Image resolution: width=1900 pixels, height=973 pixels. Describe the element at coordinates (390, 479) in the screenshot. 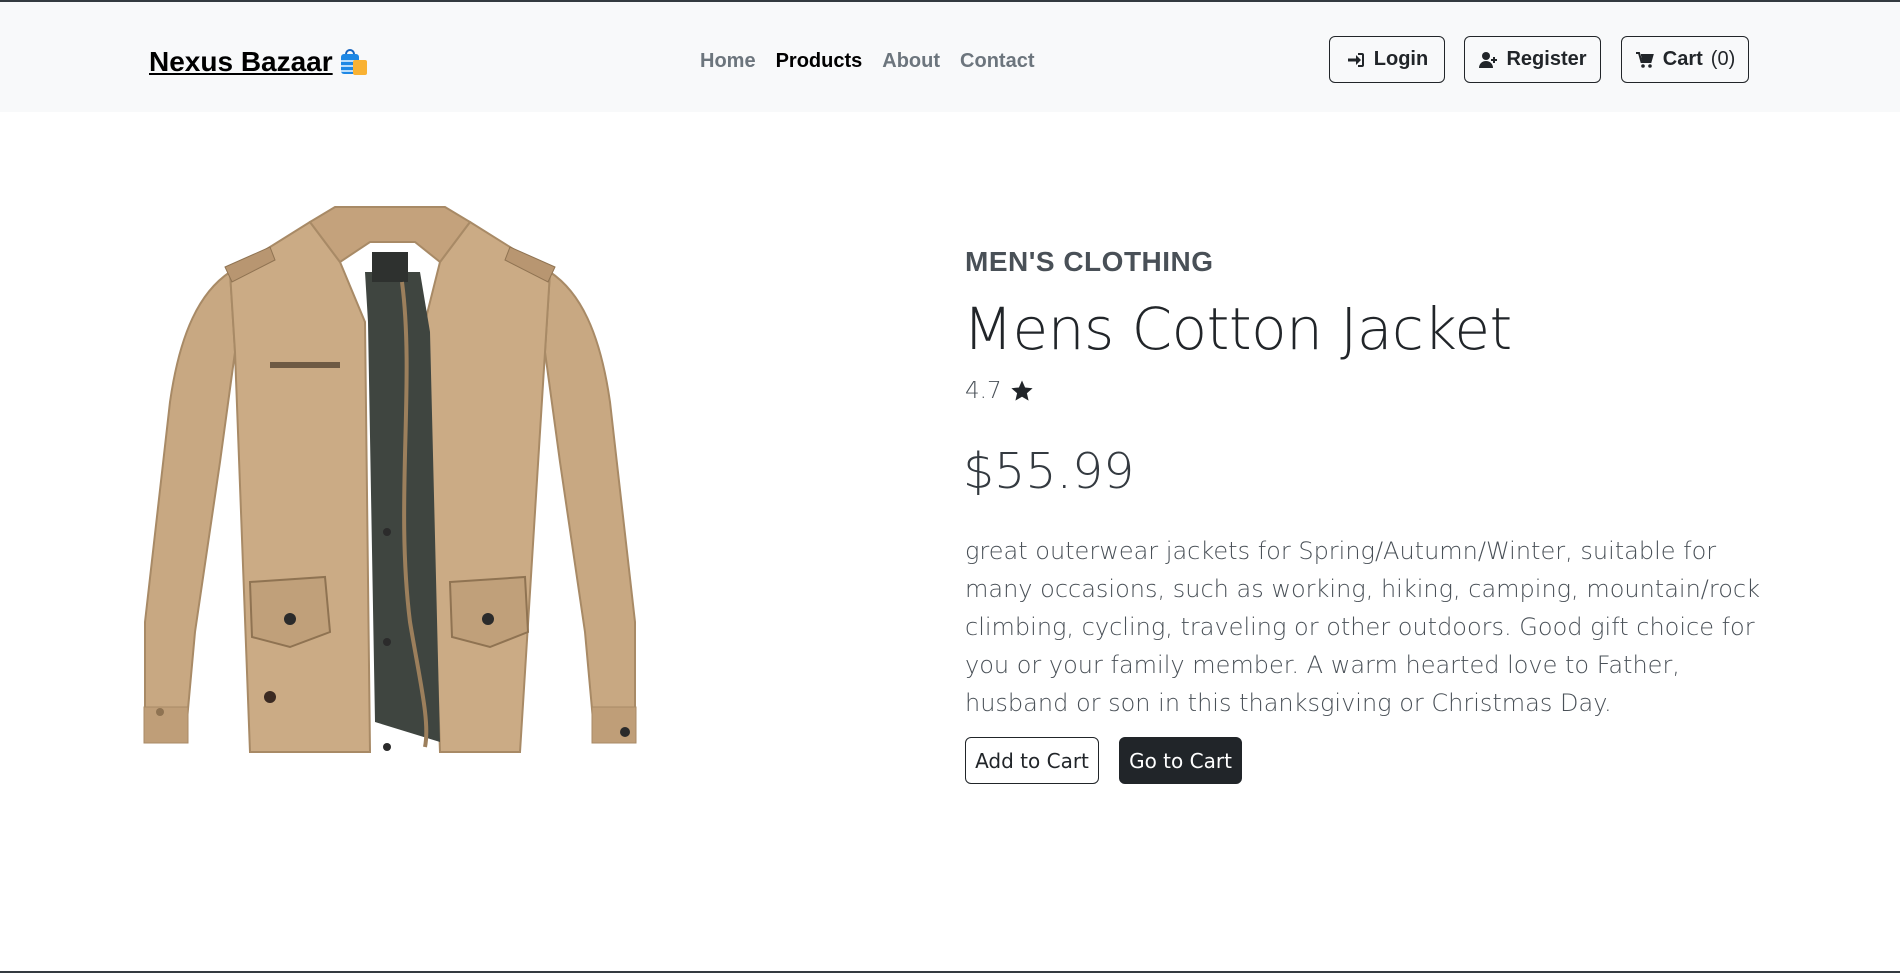

I see `product-image` at that location.